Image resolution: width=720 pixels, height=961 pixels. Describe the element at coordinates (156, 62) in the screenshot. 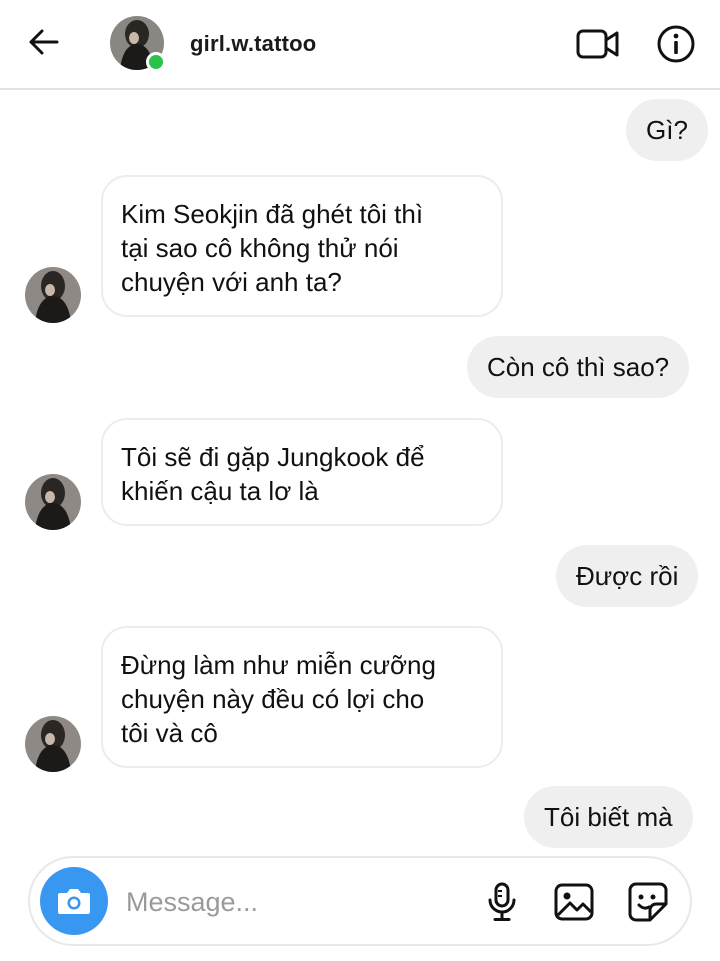

I see `online-status-dot` at that location.